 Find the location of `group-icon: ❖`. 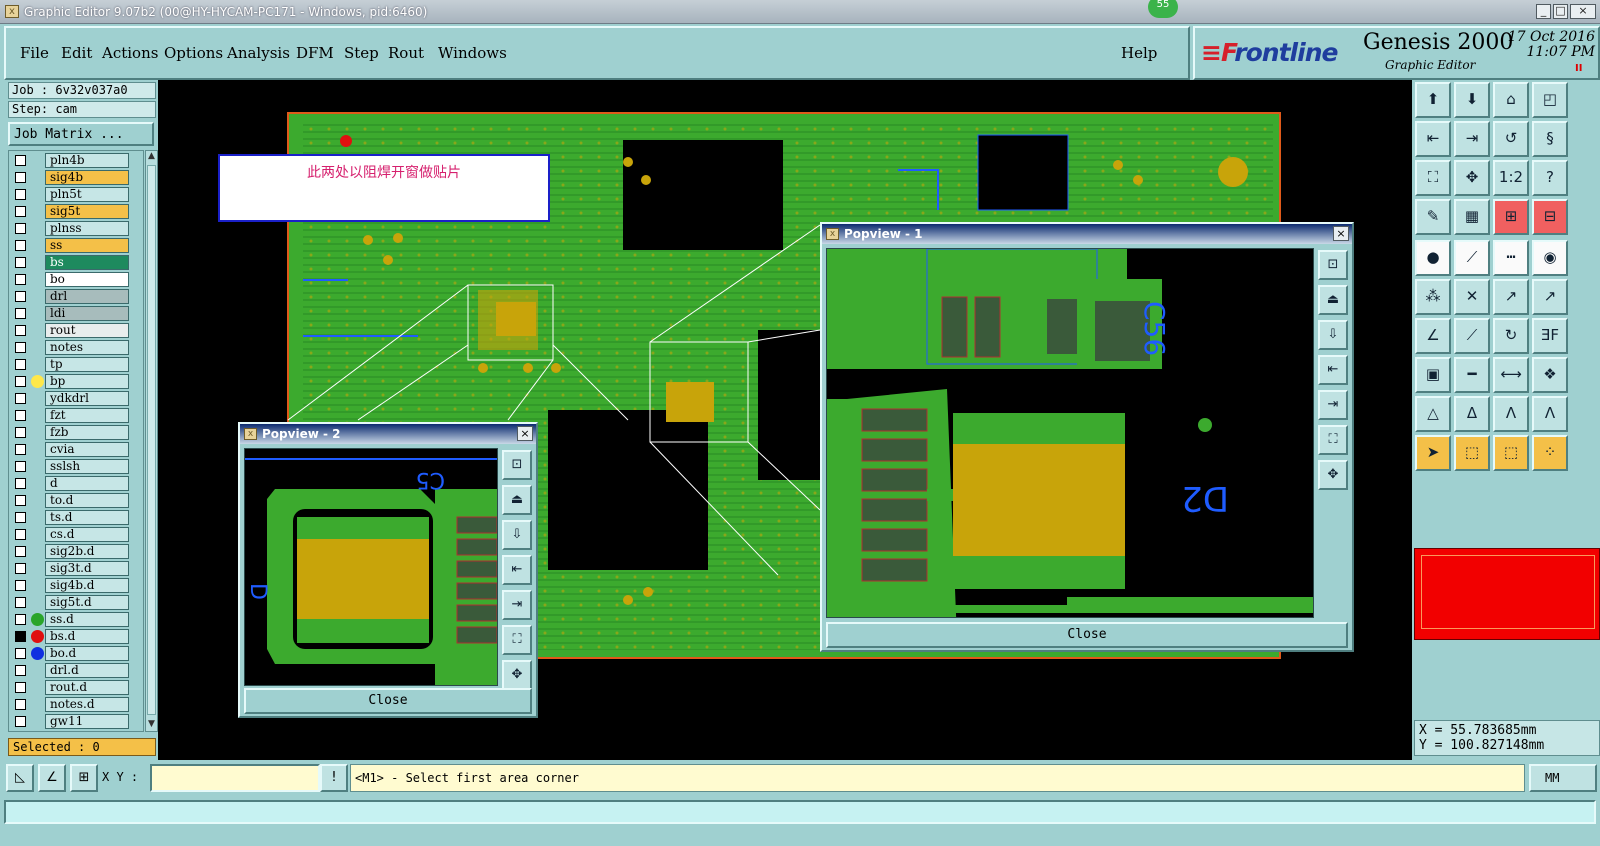

group-icon: ❖ is located at coordinates (1550, 375).